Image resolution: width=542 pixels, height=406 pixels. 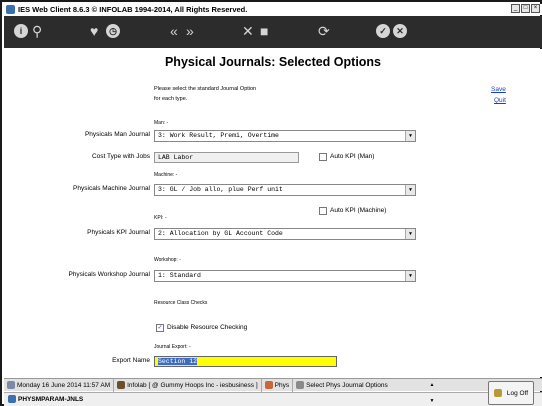 I want to click on cancel-icon: ✕, so click(x=400, y=31).